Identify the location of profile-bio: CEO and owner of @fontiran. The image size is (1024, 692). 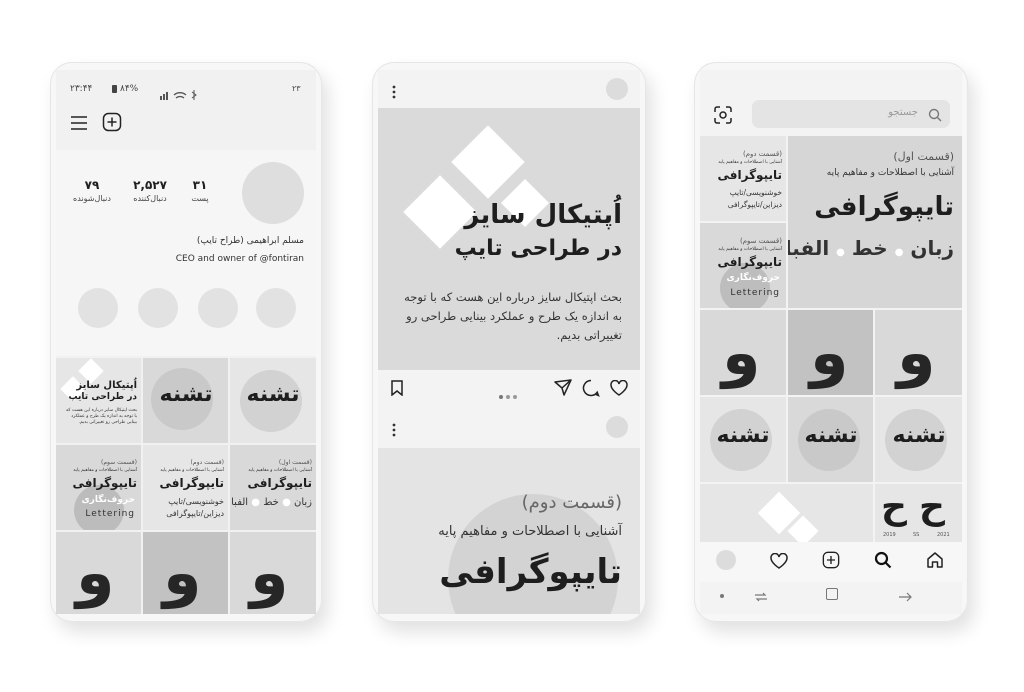
(239, 259).